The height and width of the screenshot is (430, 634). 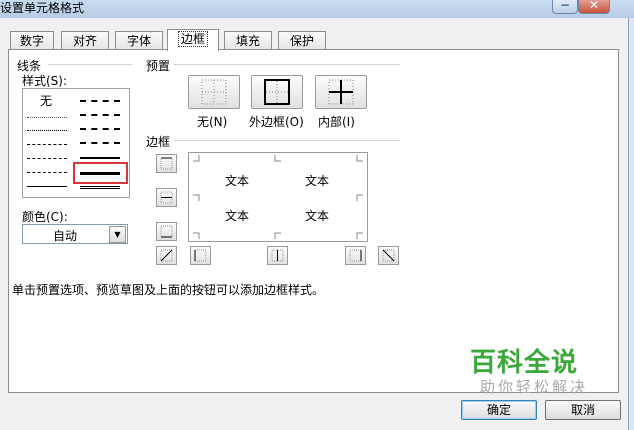 I want to click on line-style-medium-dash-dot-dot, so click(x=100, y=101).